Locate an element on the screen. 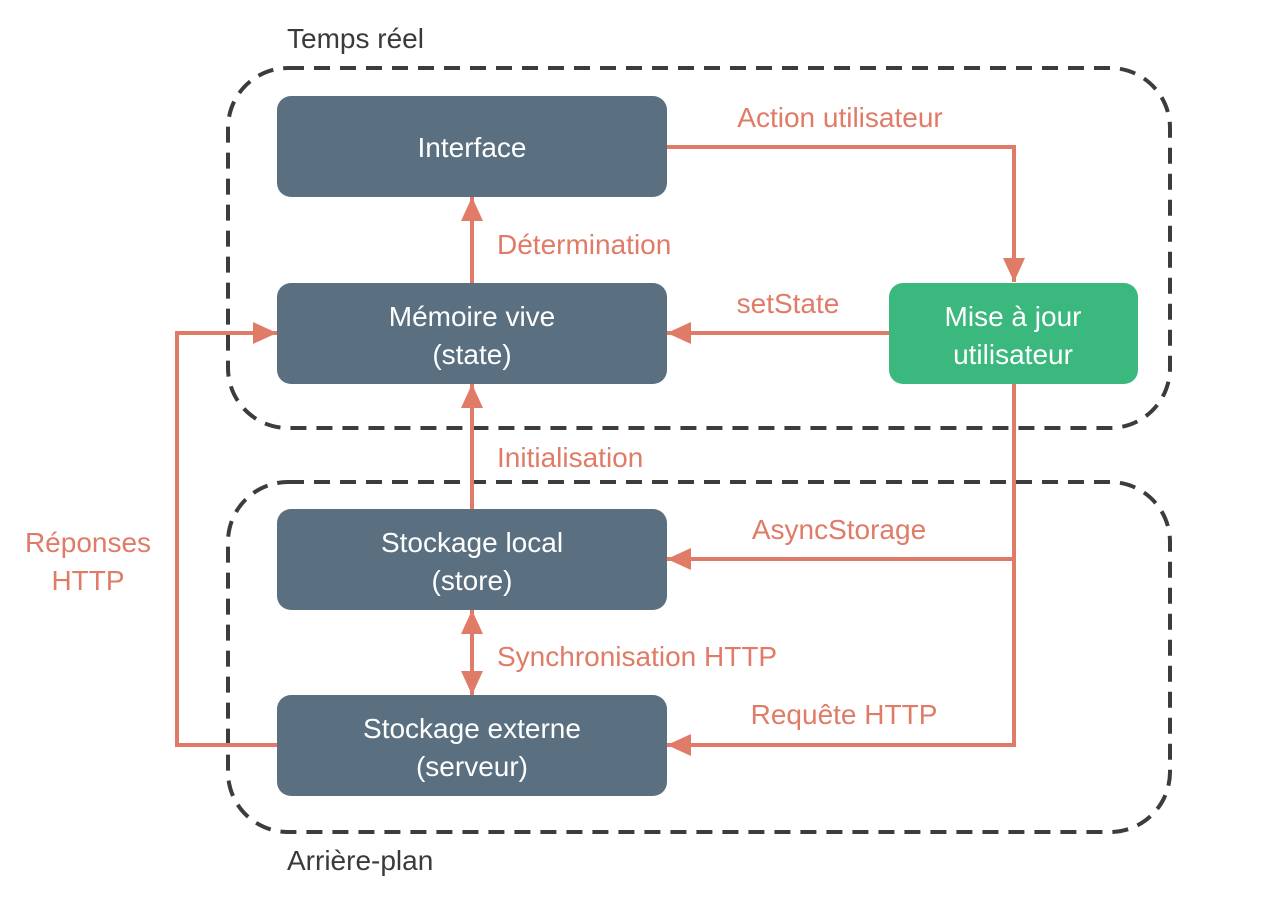  edge-http-request is located at coordinates (841, 570).